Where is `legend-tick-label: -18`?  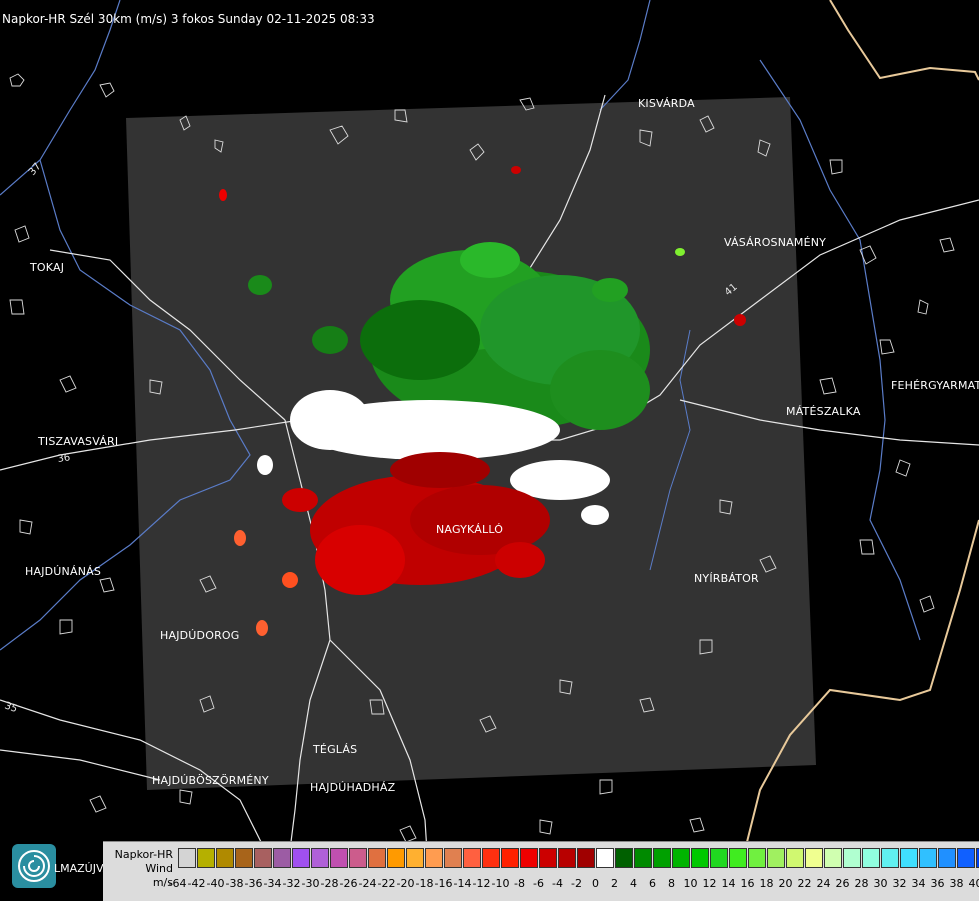
legend-tick-label: -18 is located at coordinates (425, 883).